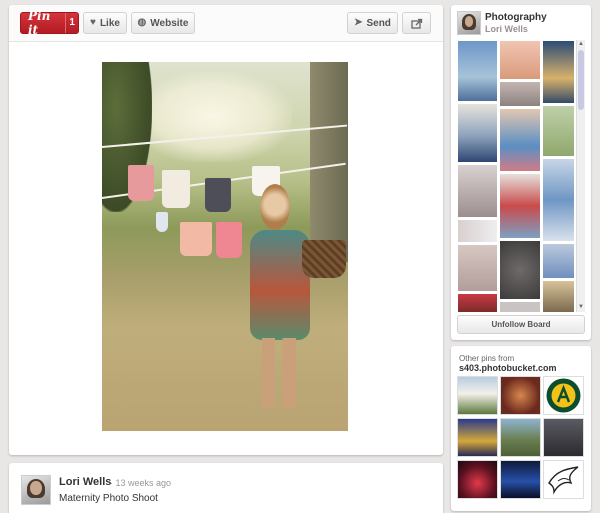 This screenshot has height=513, width=600. What do you see at coordinates (521, 324) in the screenshot?
I see `unfollow-board-button: Unfollow Board` at bounding box center [521, 324].